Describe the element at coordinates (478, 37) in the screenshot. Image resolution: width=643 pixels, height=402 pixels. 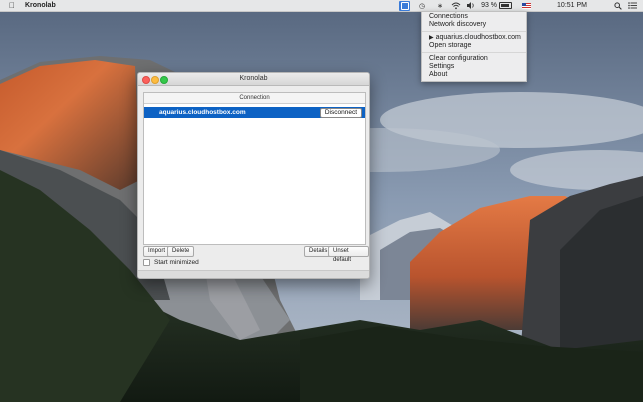
I see `menu-item-active-connection-label: aquarius.cloudhostbox.com` at that location.